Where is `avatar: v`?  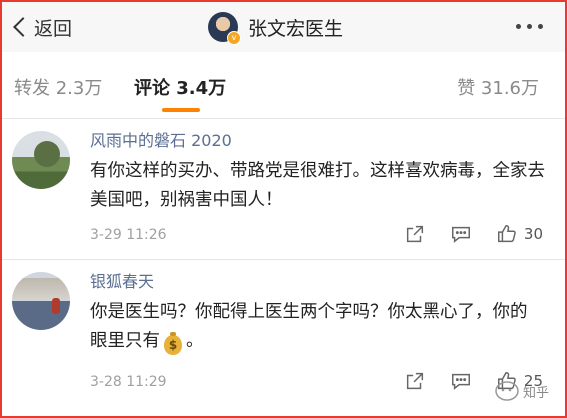 avatar: v is located at coordinates (224, 28).